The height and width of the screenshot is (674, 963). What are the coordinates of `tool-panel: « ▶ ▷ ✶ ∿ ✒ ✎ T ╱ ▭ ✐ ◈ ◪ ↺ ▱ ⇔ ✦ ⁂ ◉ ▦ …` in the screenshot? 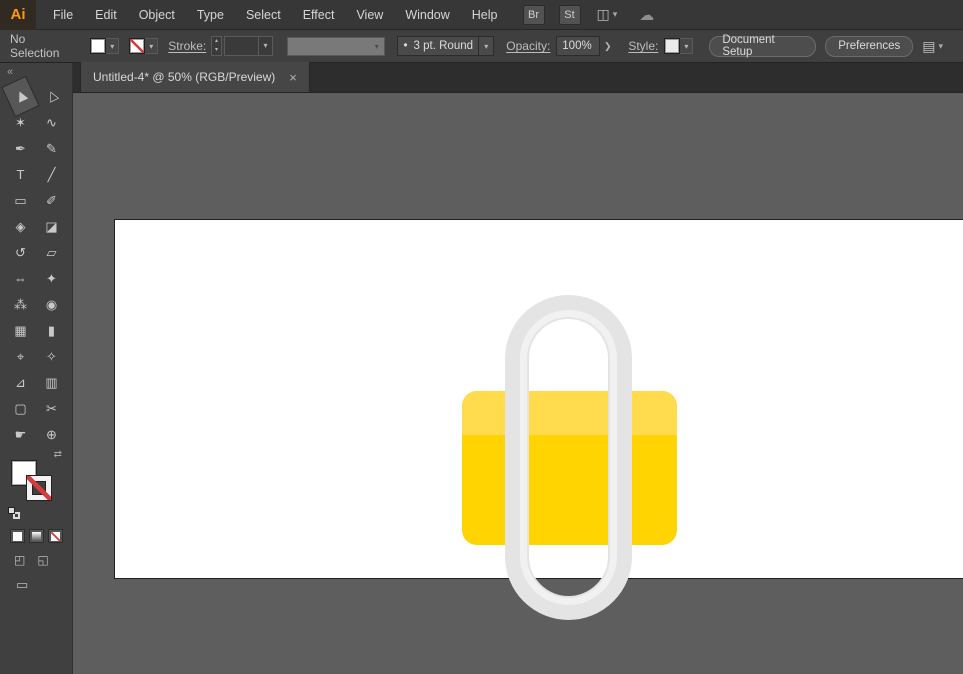 It's located at (36, 368).